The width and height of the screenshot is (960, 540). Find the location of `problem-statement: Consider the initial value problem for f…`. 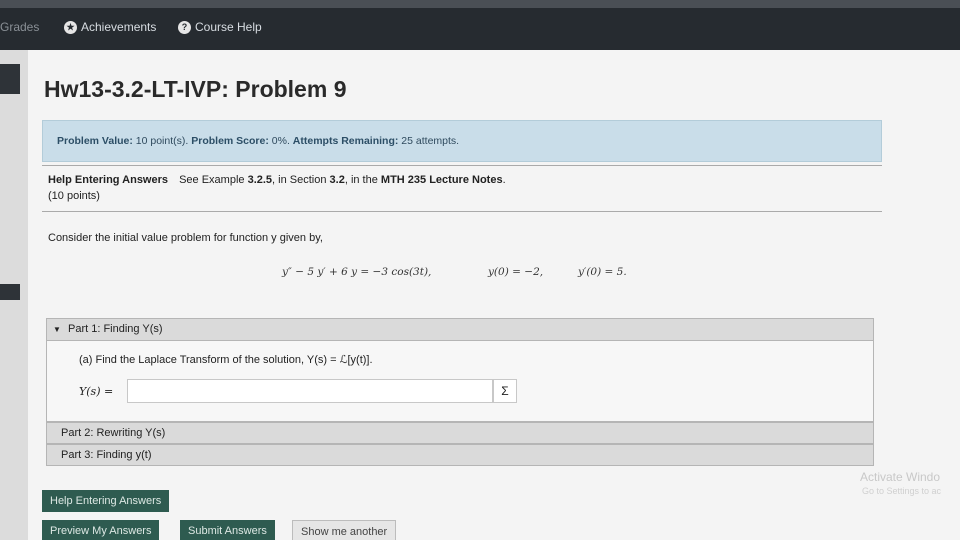

problem-statement: Consider the initial value problem for f… is located at coordinates (185, 238).